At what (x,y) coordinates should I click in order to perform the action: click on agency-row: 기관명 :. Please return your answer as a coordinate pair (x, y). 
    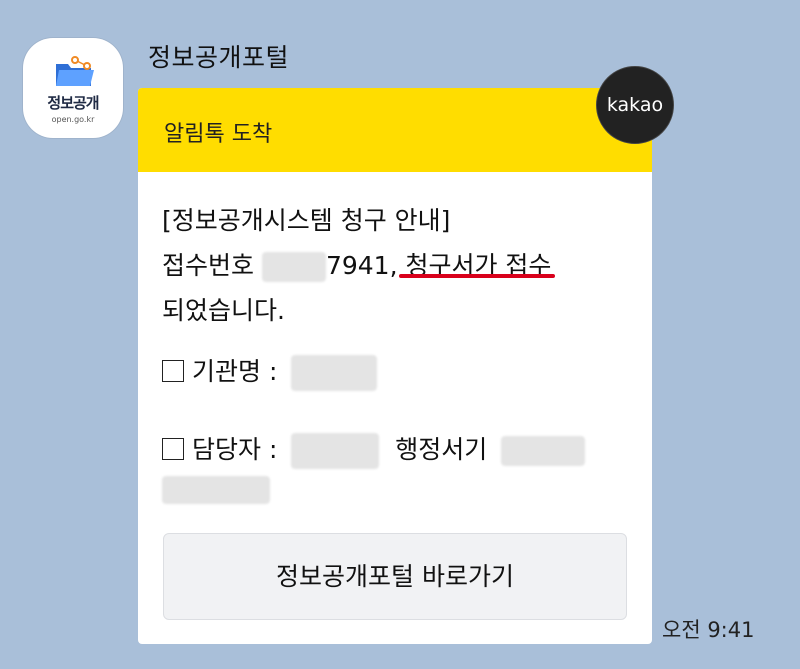
    Looking at the image, I should click on (270, 371).